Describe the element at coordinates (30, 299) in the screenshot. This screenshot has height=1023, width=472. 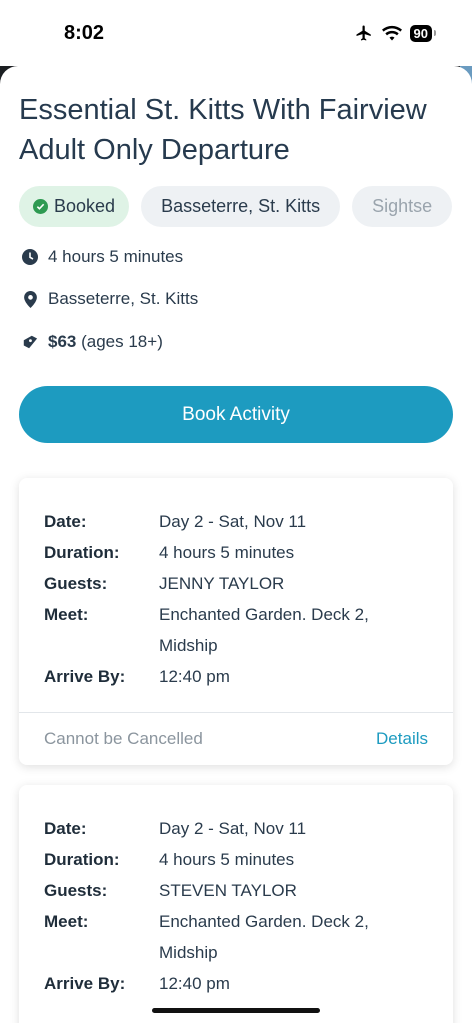
I see `location-pin-icon` at that location.